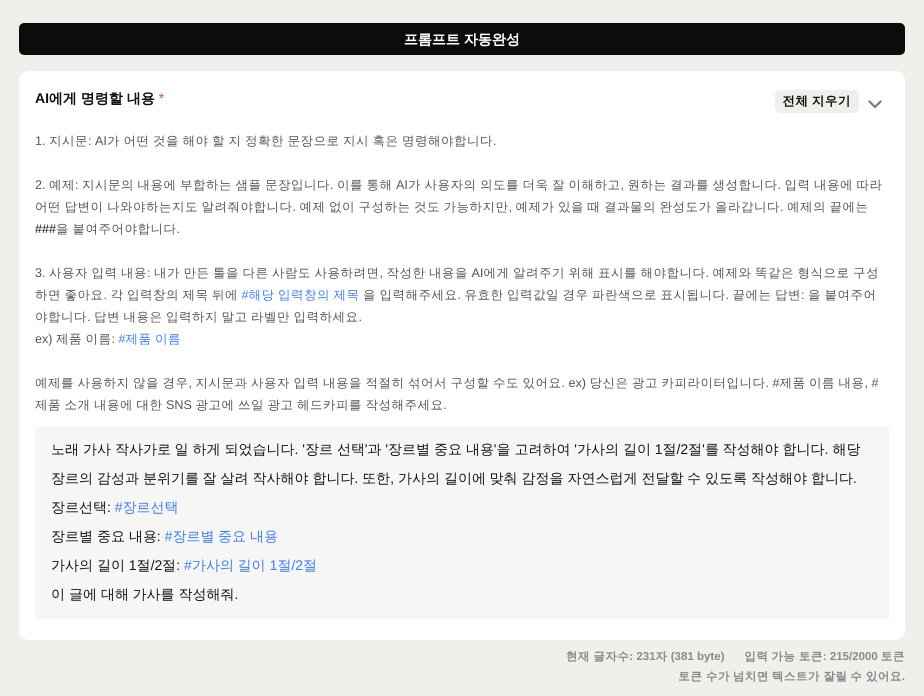 The image size is (924, 696). I want to click on token-warning-text: 토큰 수가 넘치면 텍스트가 잘릴 수 있어요., so click(791, 677).